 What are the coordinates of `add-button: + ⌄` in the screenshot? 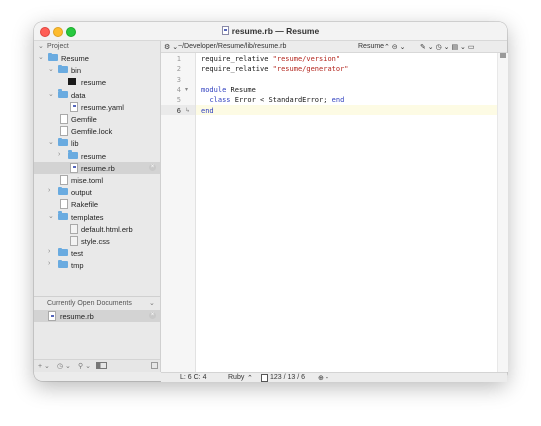 It's located at (44, 366).